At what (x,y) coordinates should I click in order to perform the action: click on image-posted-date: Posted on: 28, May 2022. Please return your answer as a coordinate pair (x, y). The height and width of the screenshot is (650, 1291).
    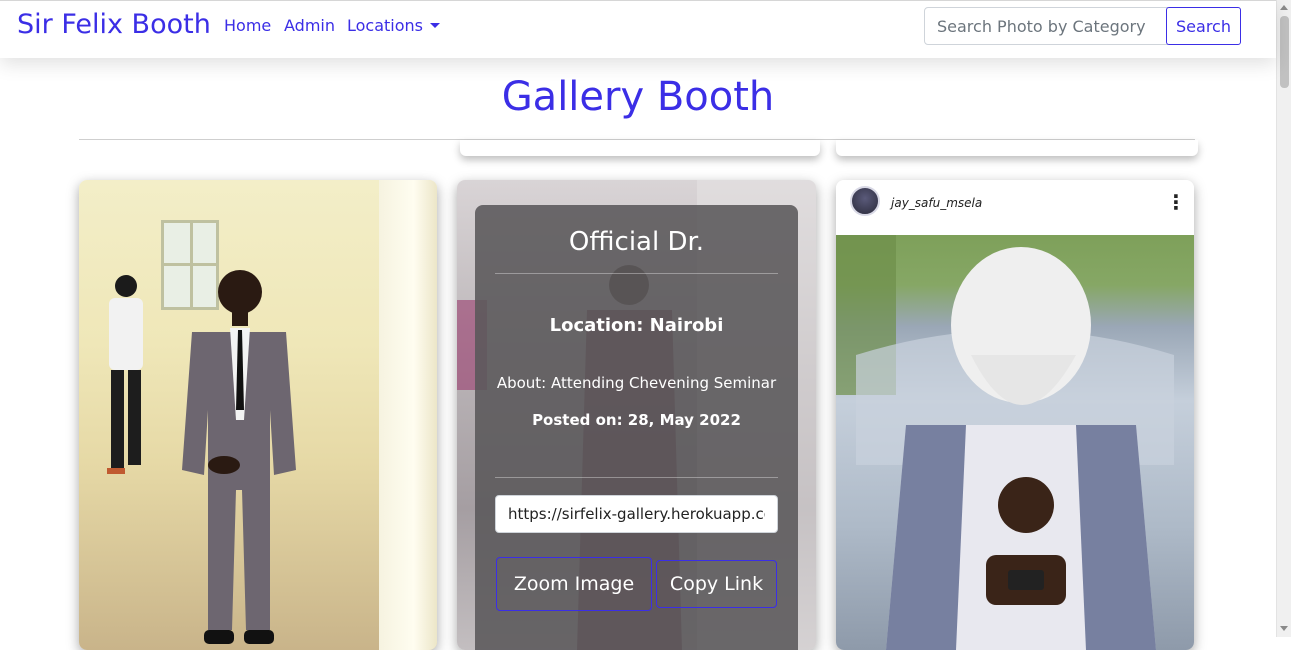
    Looking at the image, I should click on (636, 420).